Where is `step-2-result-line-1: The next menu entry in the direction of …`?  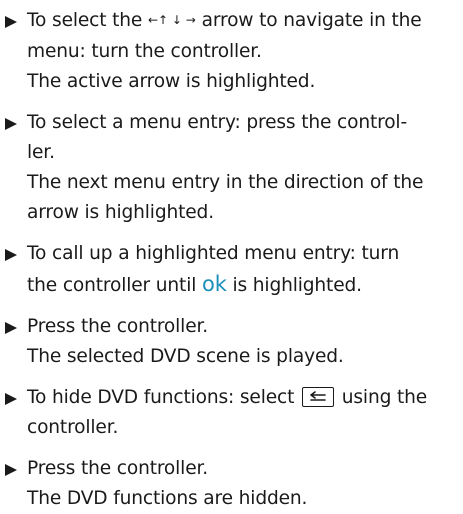
step-2-result-line-1: The next menu entry in the direction of … is located at coordinates (225, 182).